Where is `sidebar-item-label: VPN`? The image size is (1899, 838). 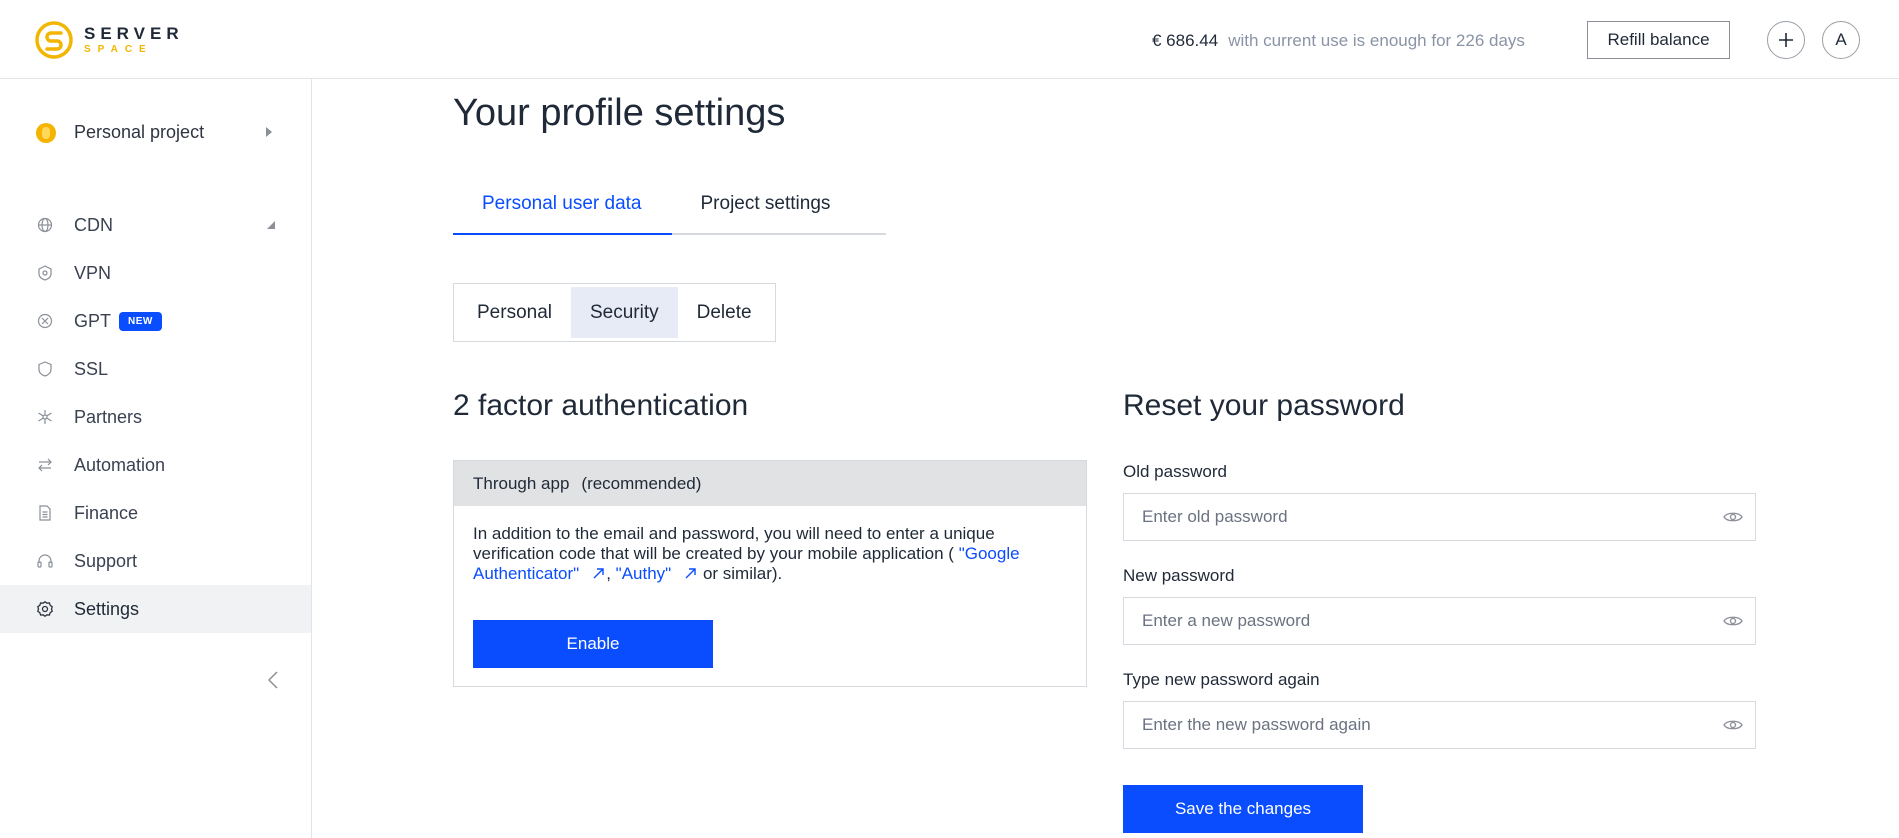 sidebar-item-label: VPN is located at coordinates (93, 272).